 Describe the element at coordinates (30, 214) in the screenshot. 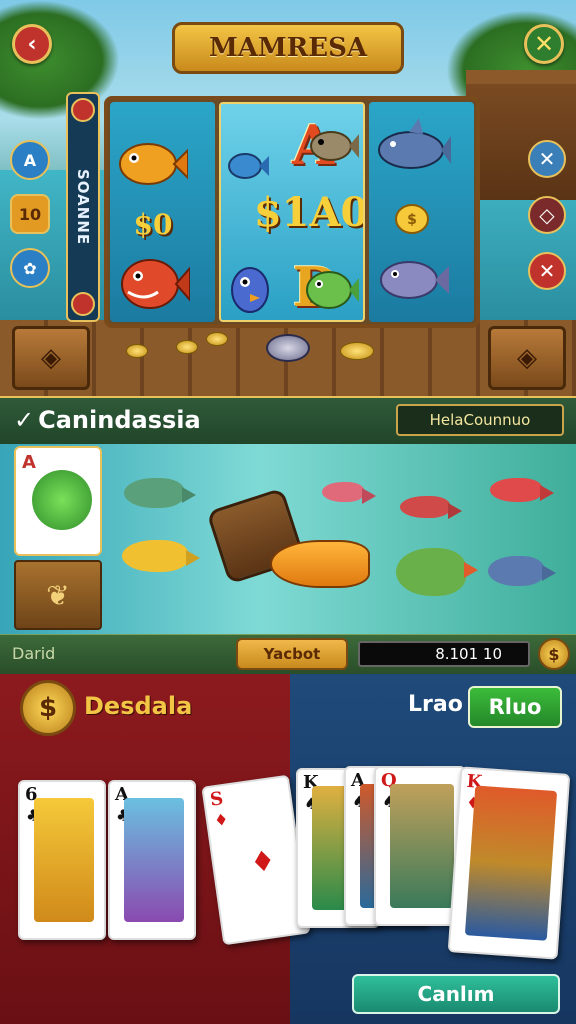

I see `bet-amount-chip: 10` at that location.